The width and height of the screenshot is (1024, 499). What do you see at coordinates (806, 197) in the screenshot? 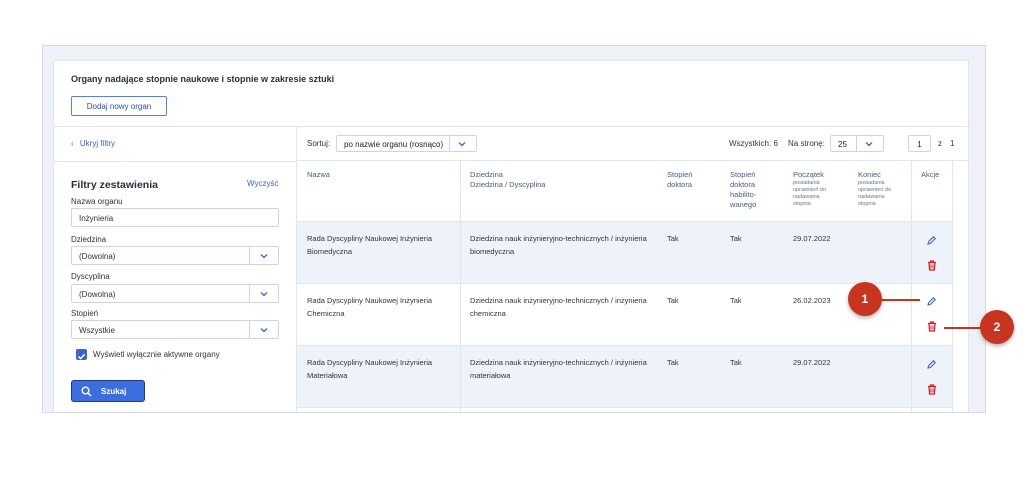
I see `col-header-start-sub-3: nadawania` at bounding box center [806, 197].